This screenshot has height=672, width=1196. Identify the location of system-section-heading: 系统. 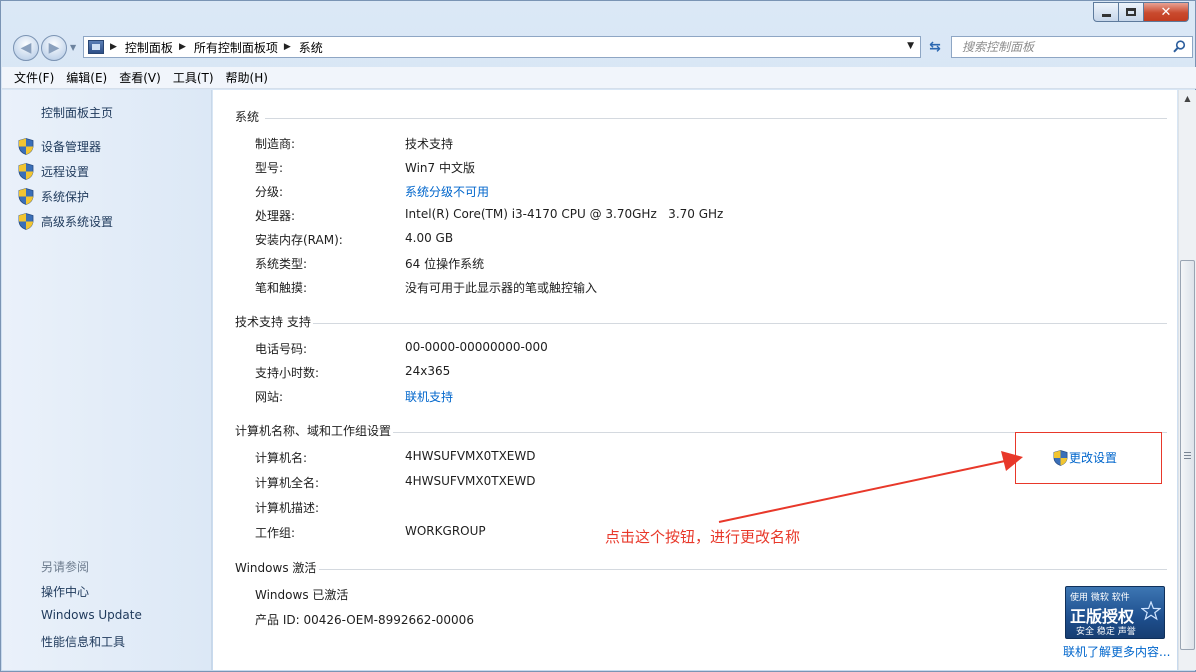
(247, 117).